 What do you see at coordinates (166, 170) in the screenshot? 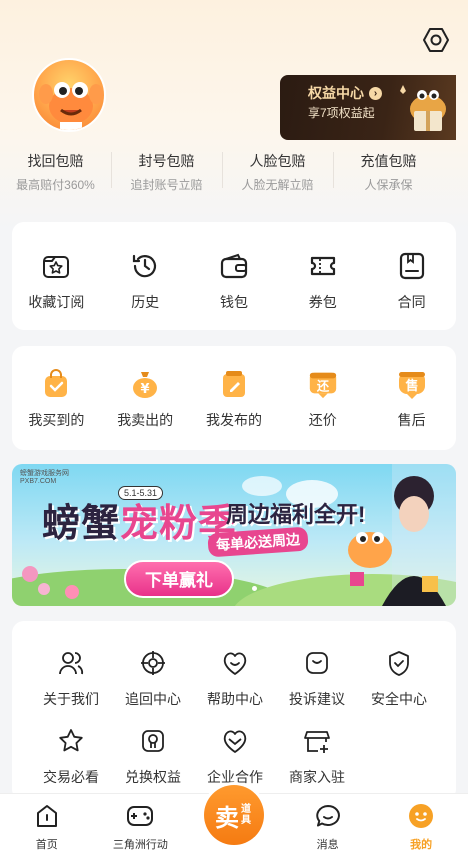
I see `guarantee-item-ban: 封号包赔 追封账号立赔` at bounding box center [166, 170].